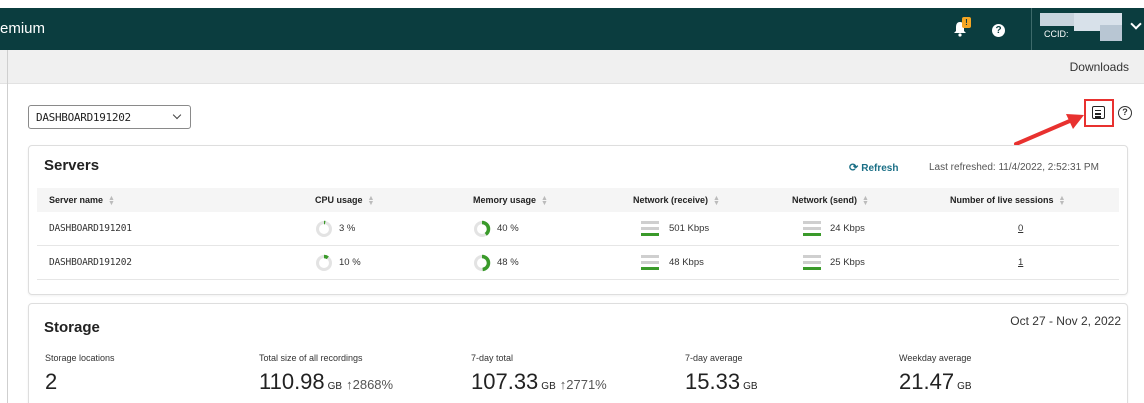 The width and height of the screenshot is (1144, 403). What do you see at coordinates (347, 228) in the screenshot?
I see `cpu-usage-value: 3 %` at bounding box center [347, 228].